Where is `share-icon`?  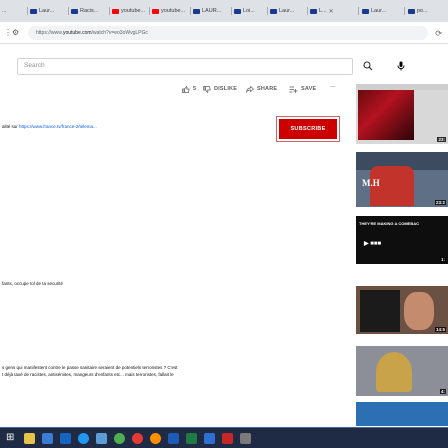
share-icon is located at coordinates (250, 89).